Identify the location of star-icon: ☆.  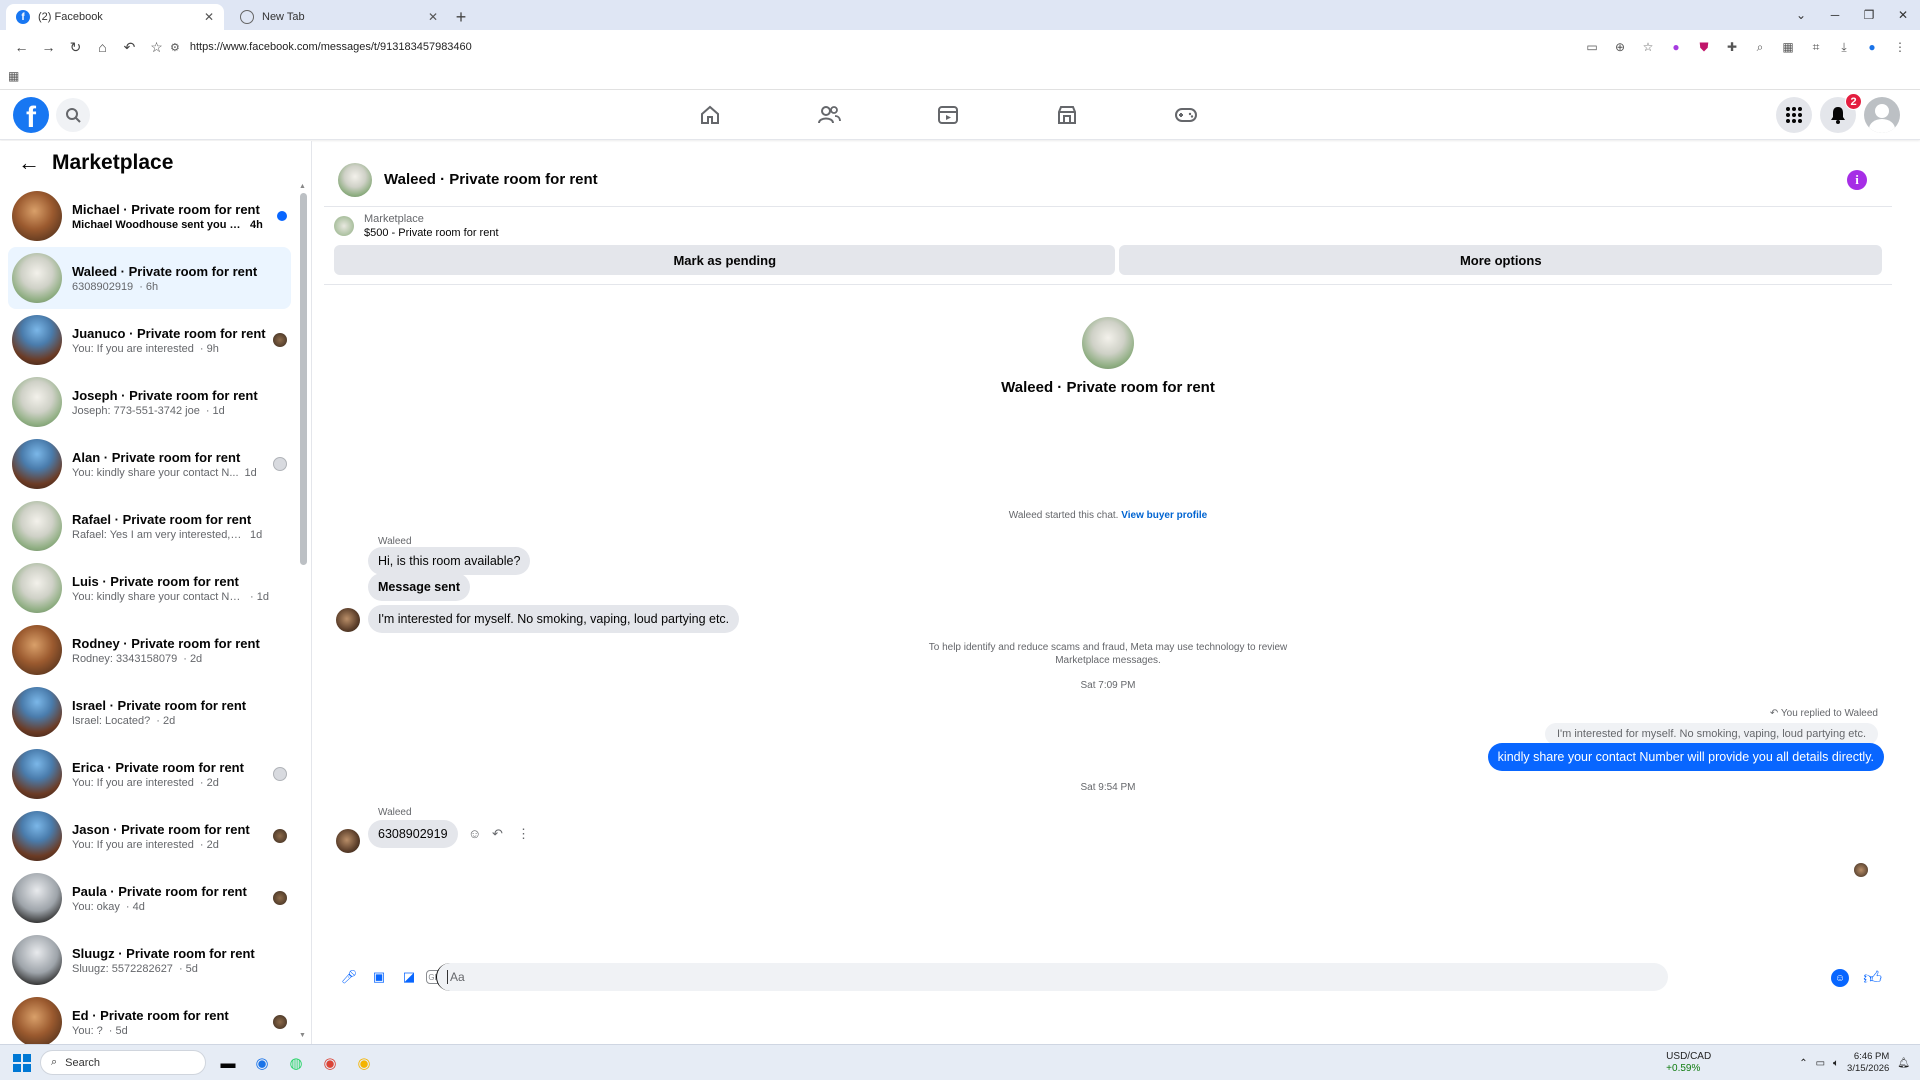
(1648, 47).